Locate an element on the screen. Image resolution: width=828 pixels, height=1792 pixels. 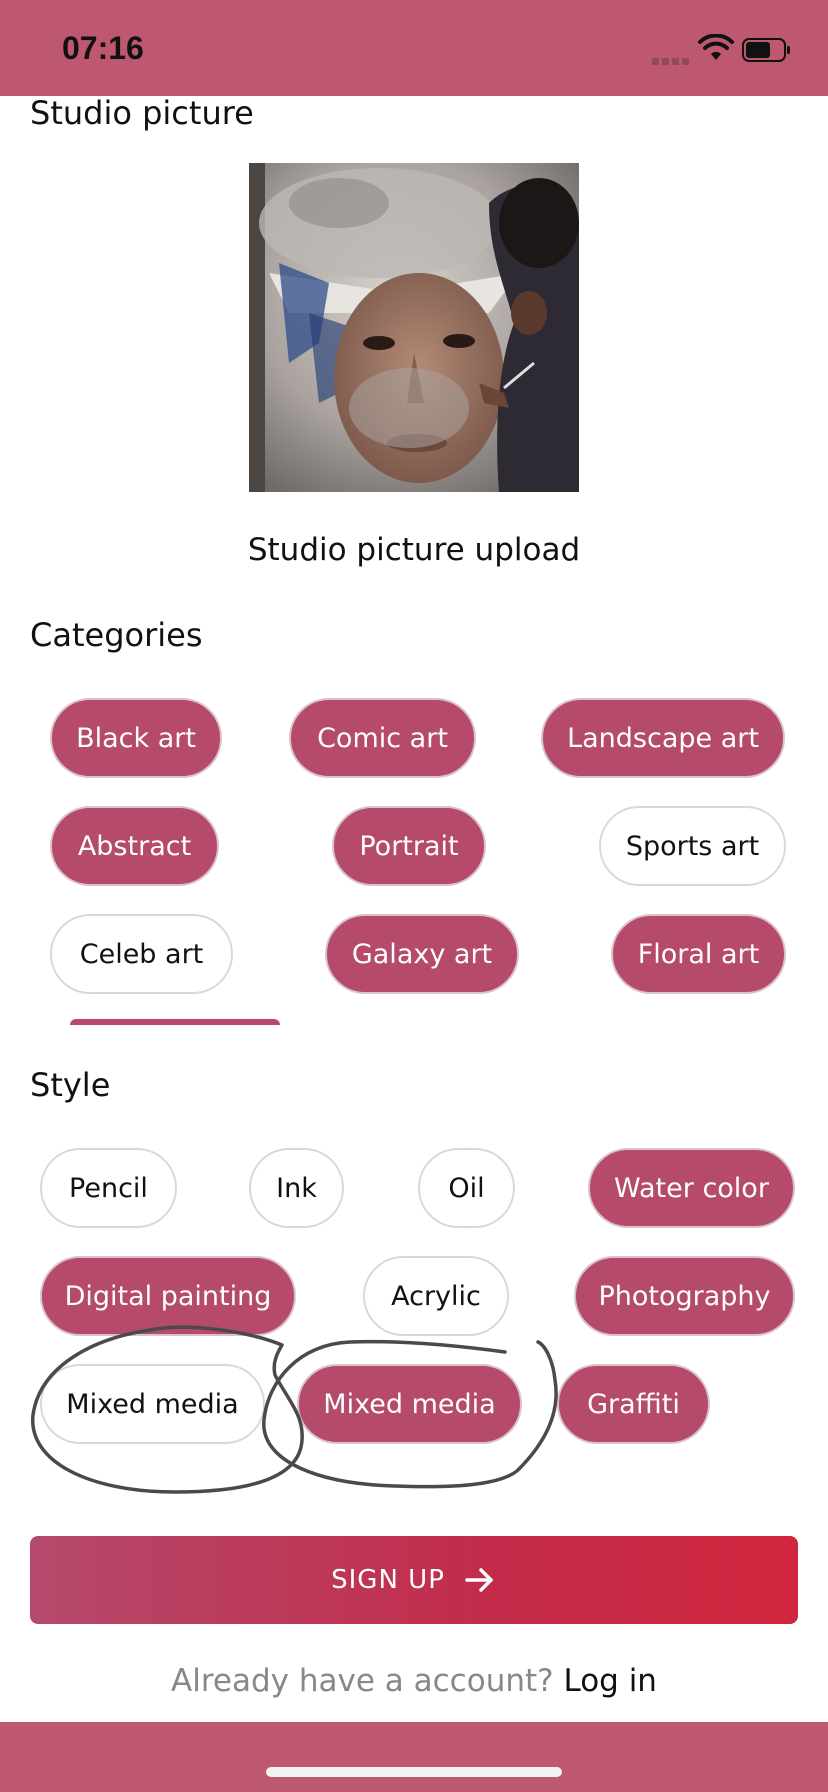
style-chip-mixed-media-selected: Mixed media is located at coordinates (409, 1404).